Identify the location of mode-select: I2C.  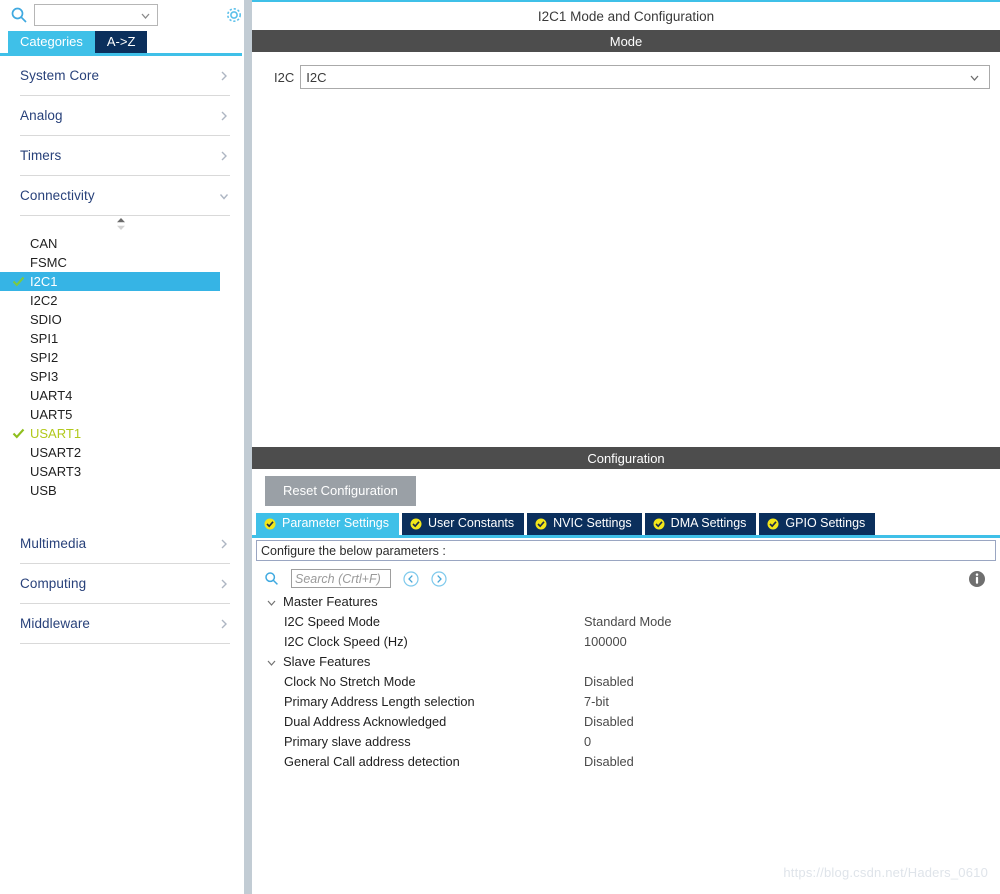
(645, 77).